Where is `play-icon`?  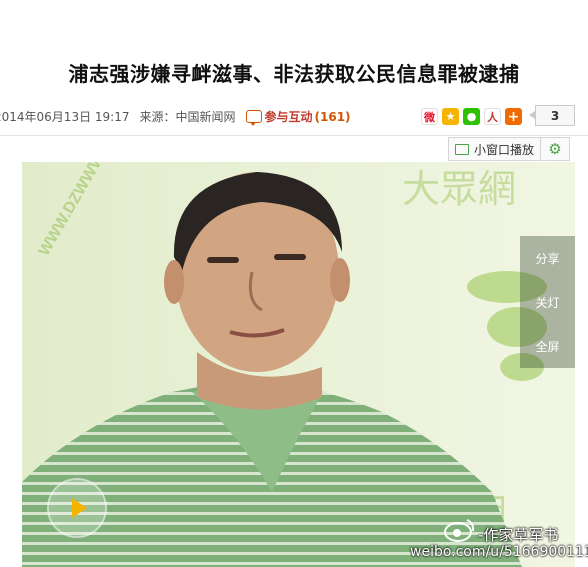 play-icon is located at coordinates (79, 508).